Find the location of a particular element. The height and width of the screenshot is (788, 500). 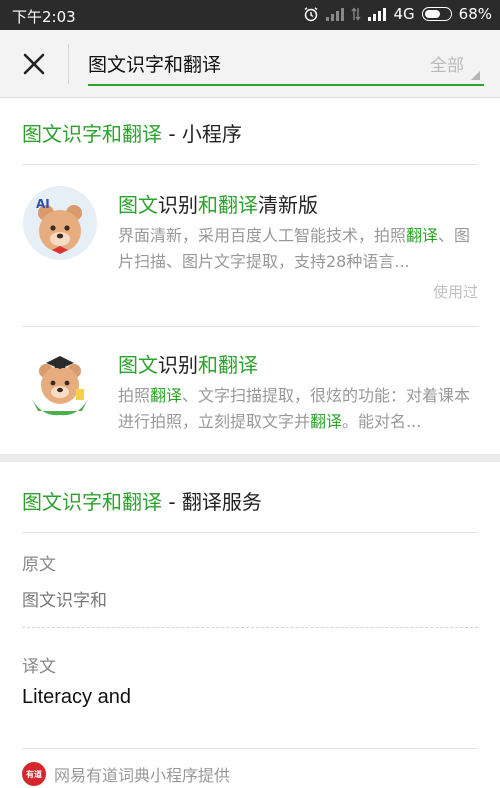

search-header: 全部 is located at coordinates (250, 64).